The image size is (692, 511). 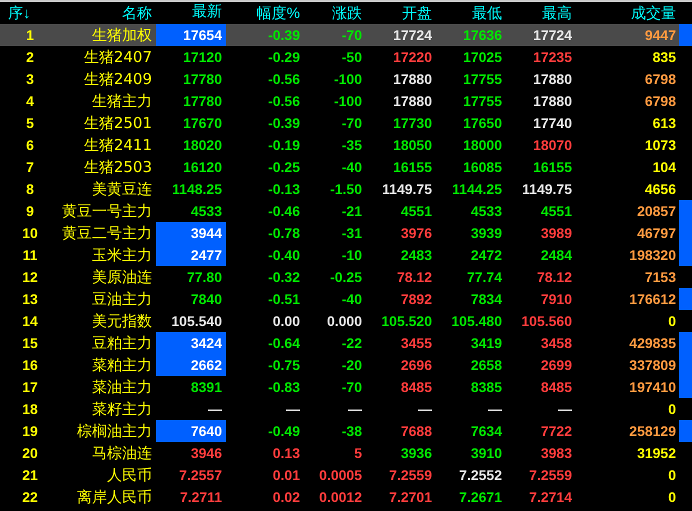 What do you see at coordinates (331, 13) in the screenshot?
I see `column-header: 涨跌` at bounding box center [331, 13].